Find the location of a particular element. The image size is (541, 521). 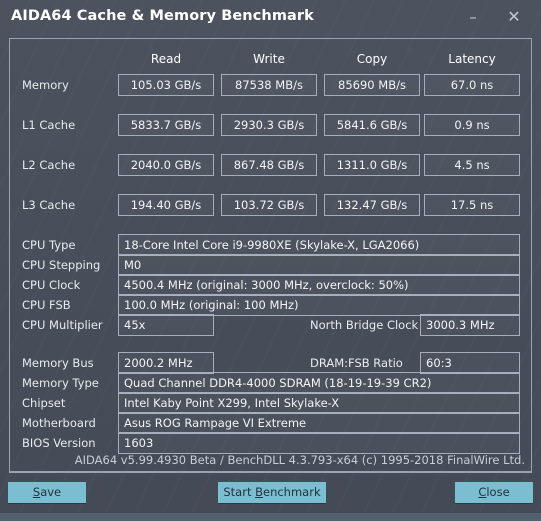

north-bridge-clock-label: North Bridge Clock is located at coordinates (364, 325).